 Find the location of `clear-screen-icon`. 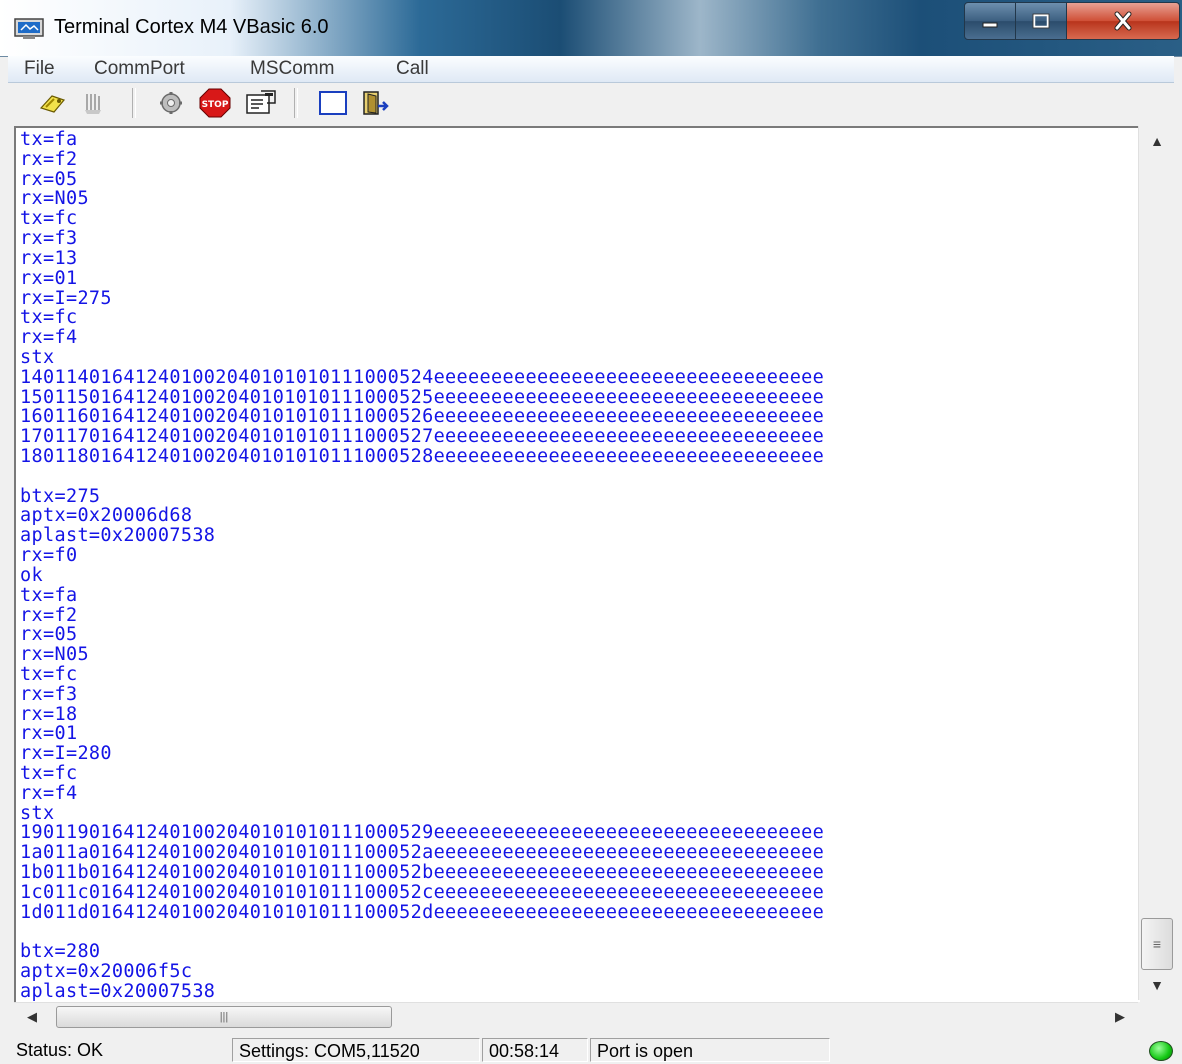

clear-screen-icon is located at coordinates (333, 103).